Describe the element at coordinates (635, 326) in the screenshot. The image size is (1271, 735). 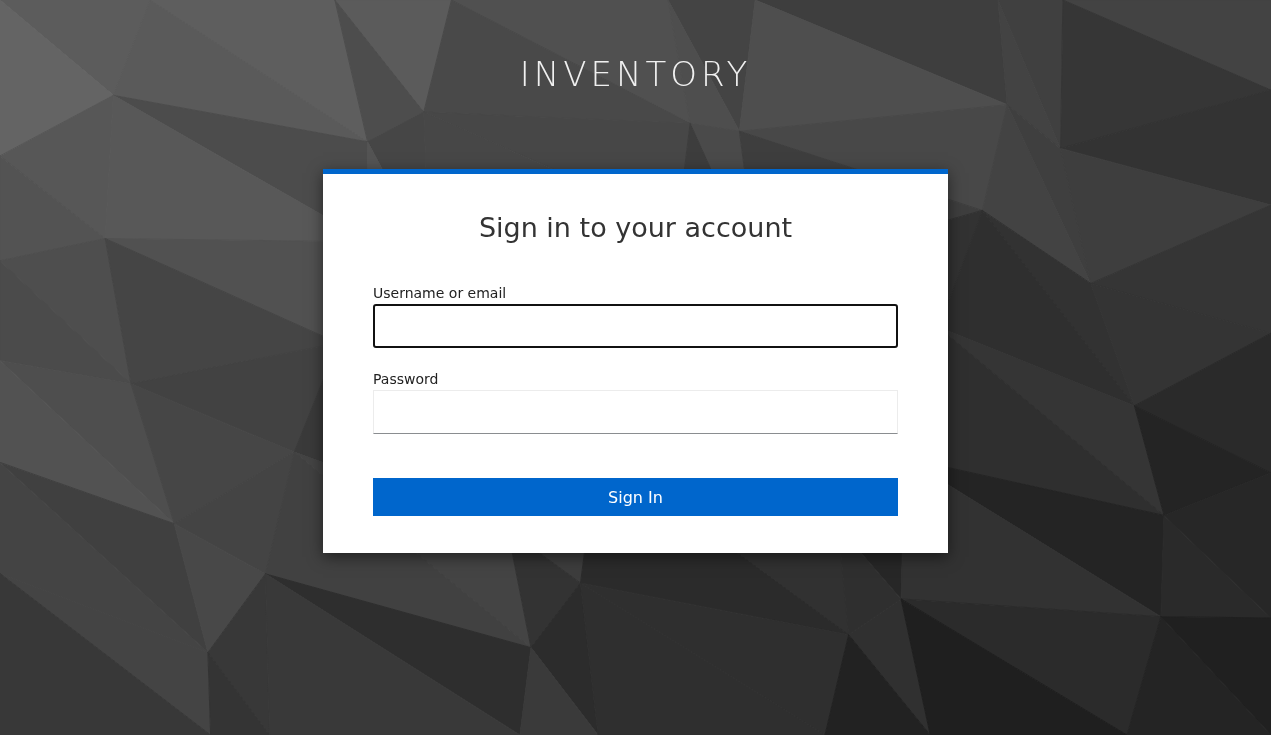
I see `input-field` at that location.